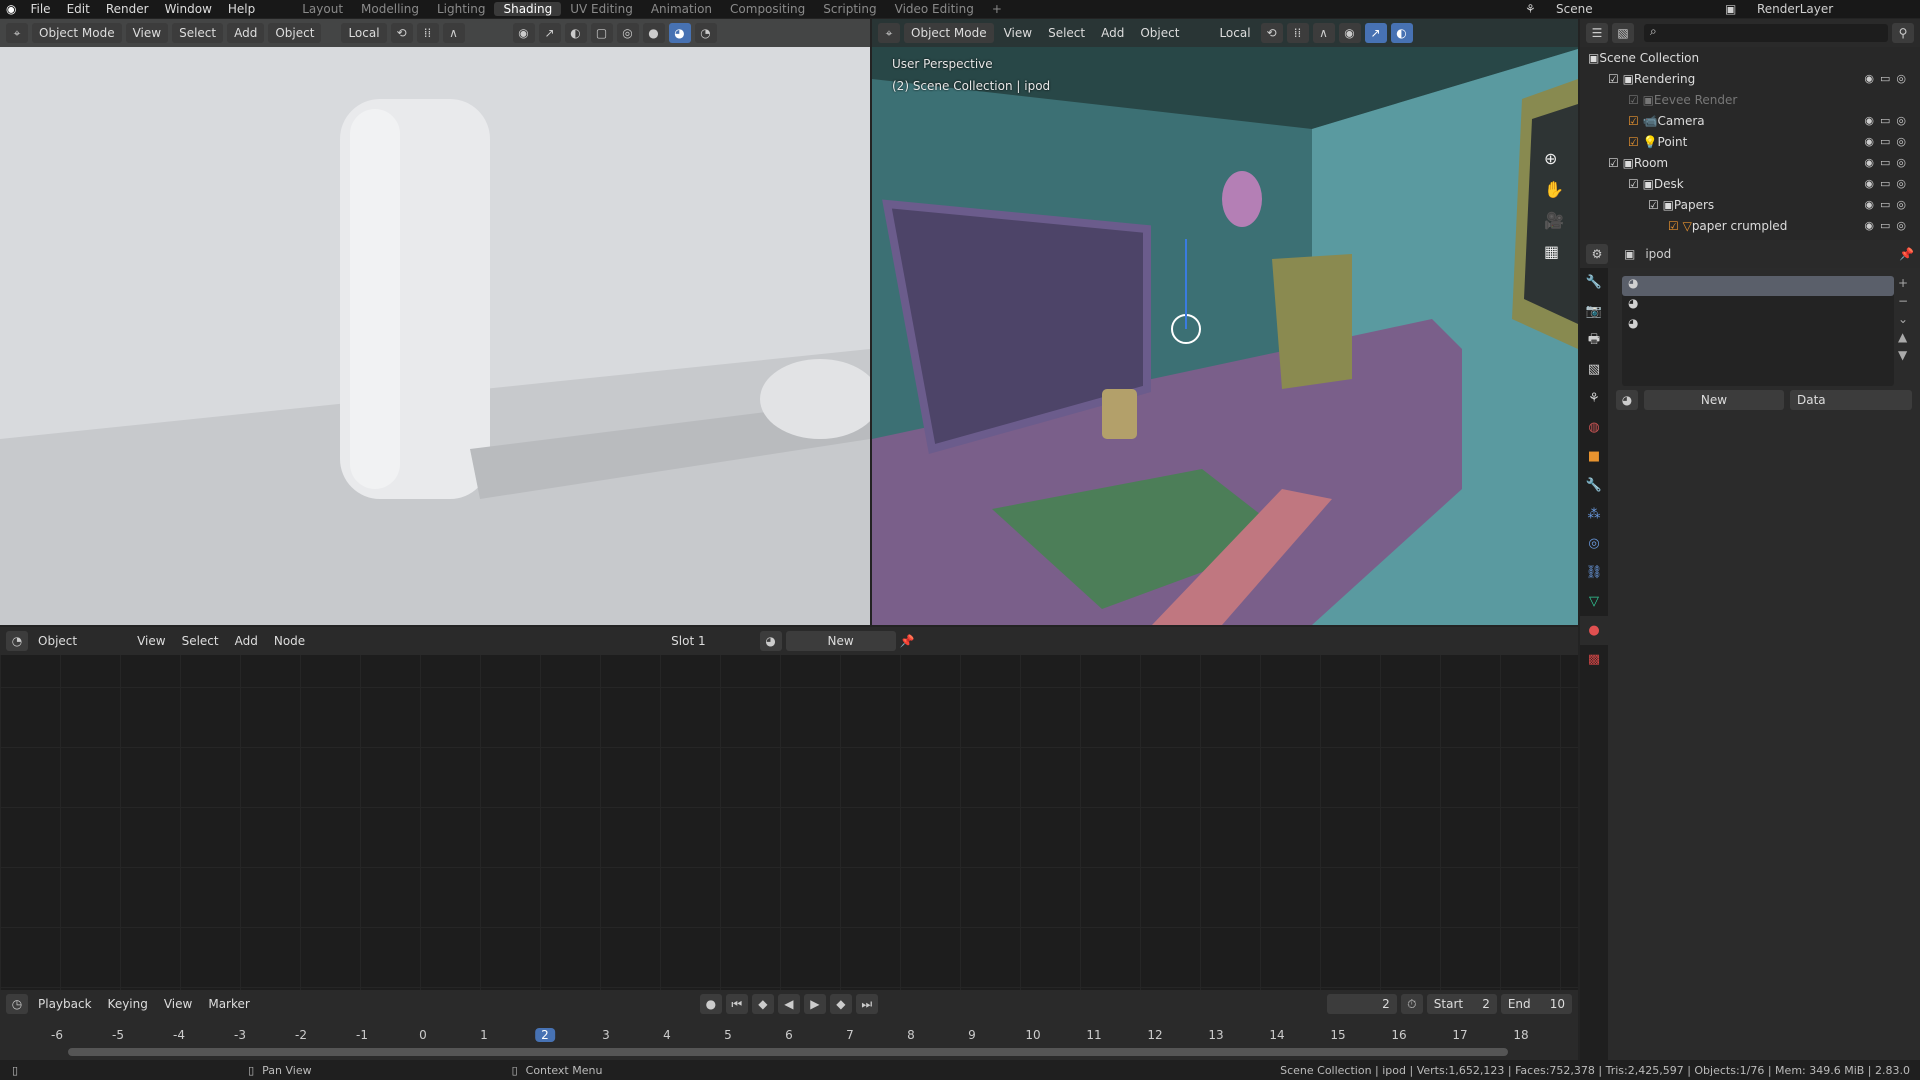 The width and height of the screenshot is (1920, 1080). I want to click on start-frame-field: Start 2, so click(1461, 1004).